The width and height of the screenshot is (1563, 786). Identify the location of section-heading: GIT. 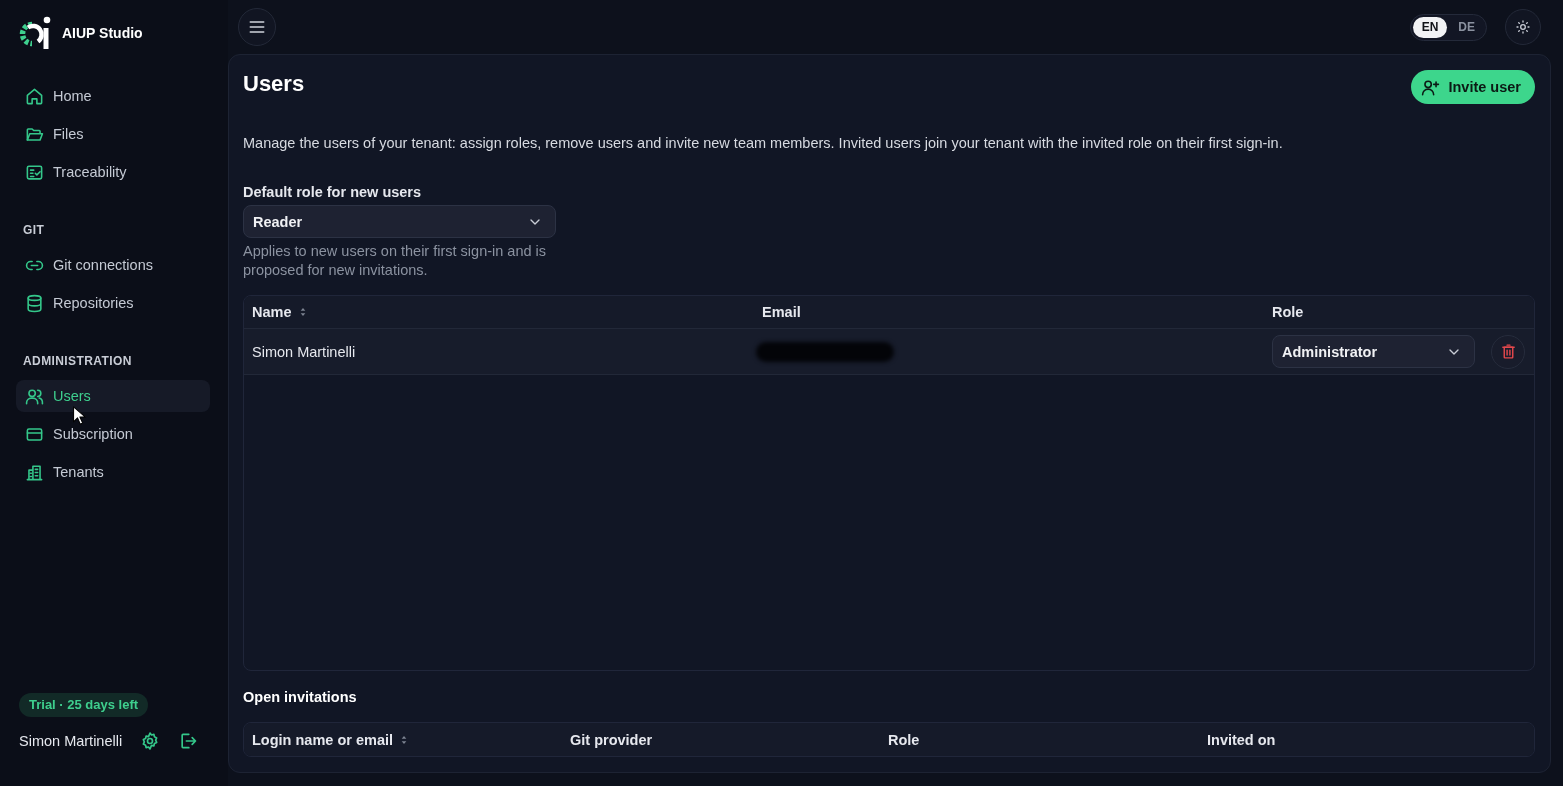
(34, 230).